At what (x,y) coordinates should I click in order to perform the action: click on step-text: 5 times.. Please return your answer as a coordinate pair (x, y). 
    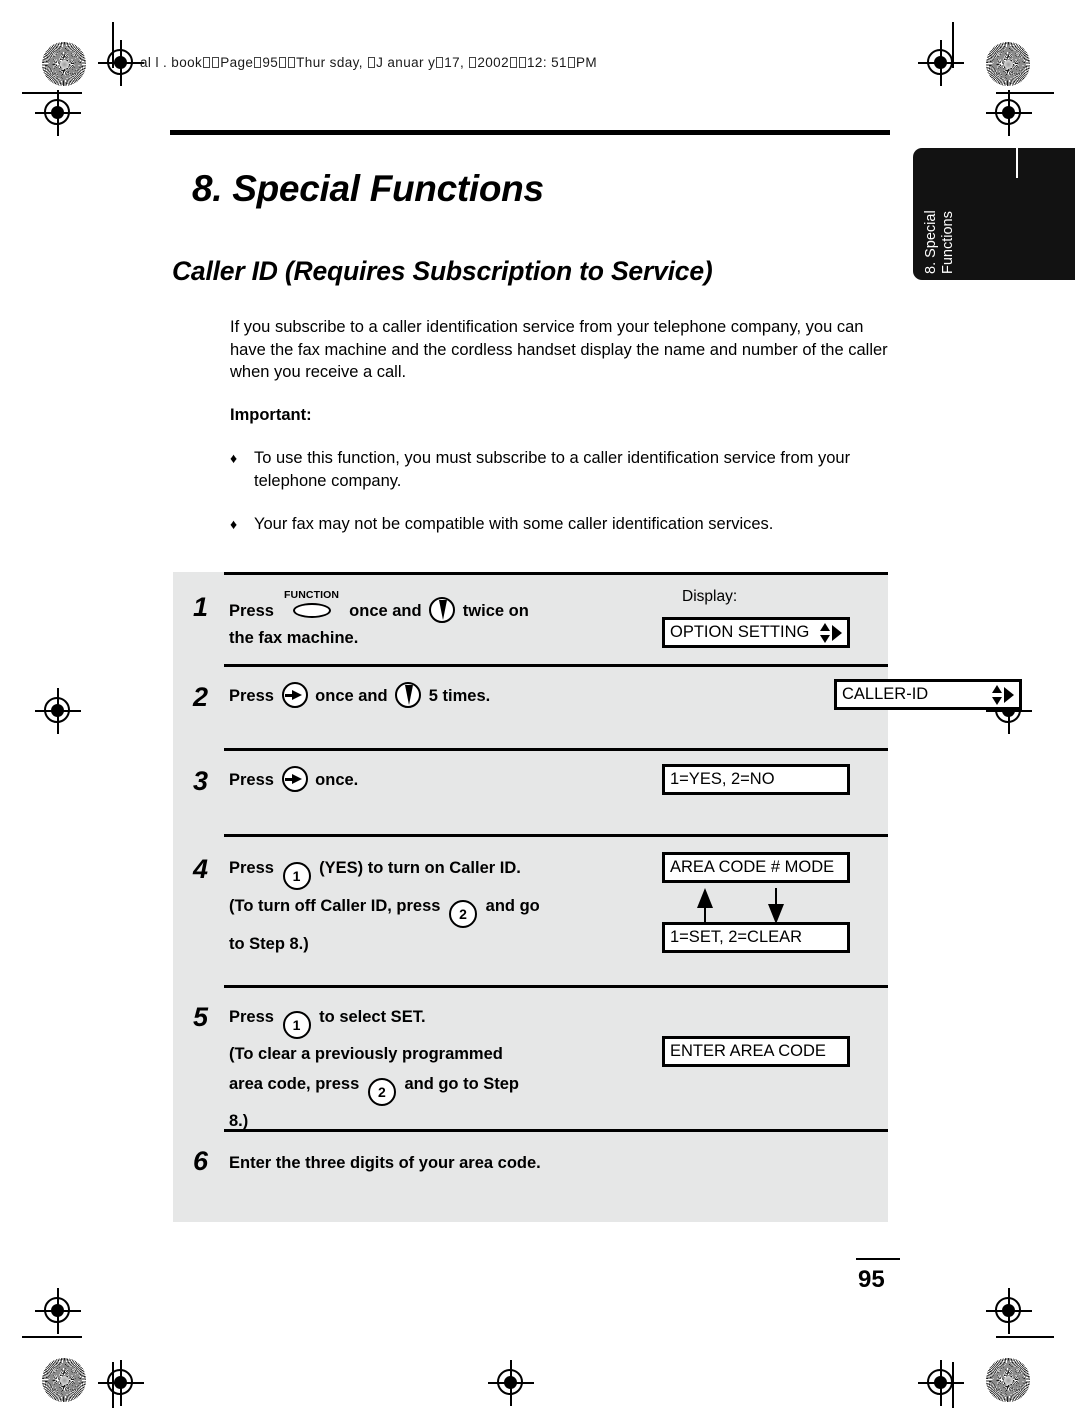
    Looking at the image, I should click on (459, 696).